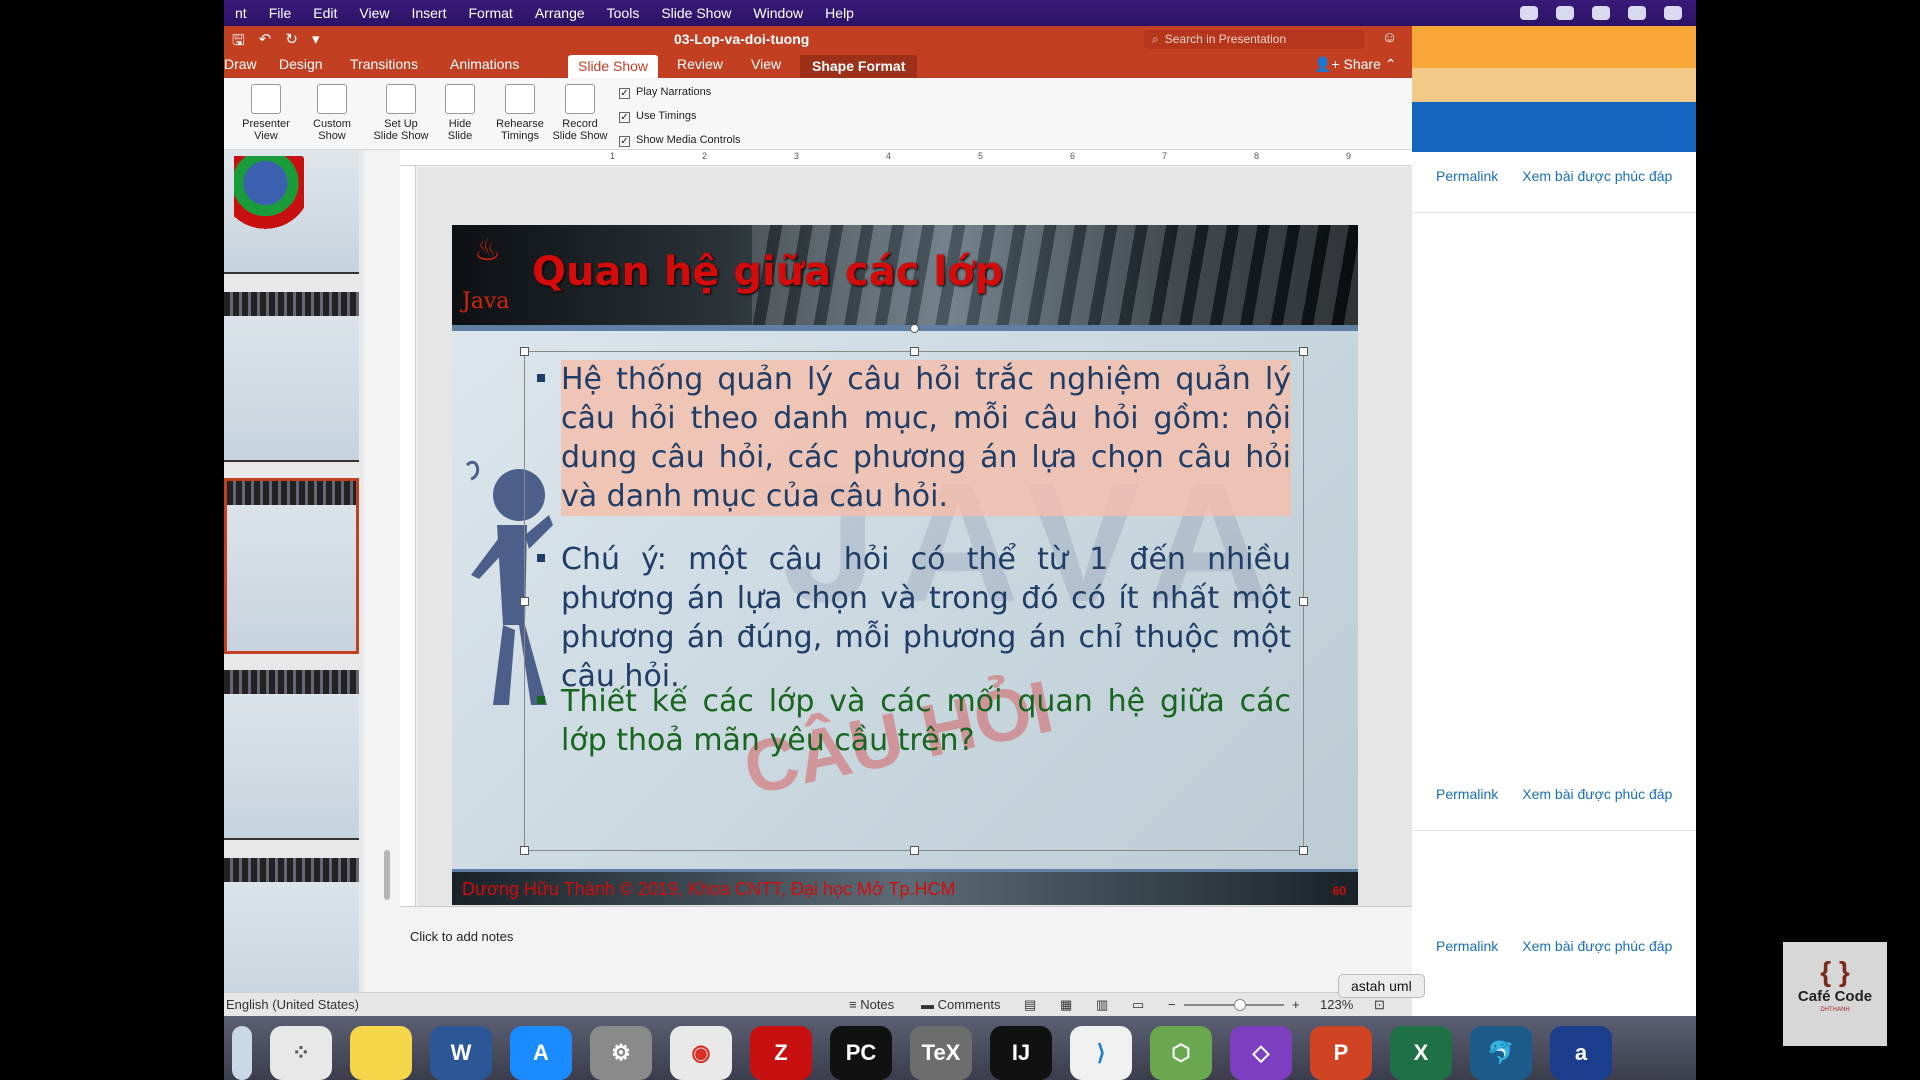 The height and width of the screenshot is (1080, 1920). I want to click on menu-app: nt, so click(241, 13).